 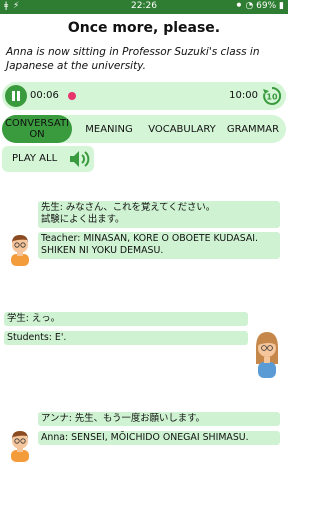 I want to click on speaker-icon, so click(x=80, y=159).